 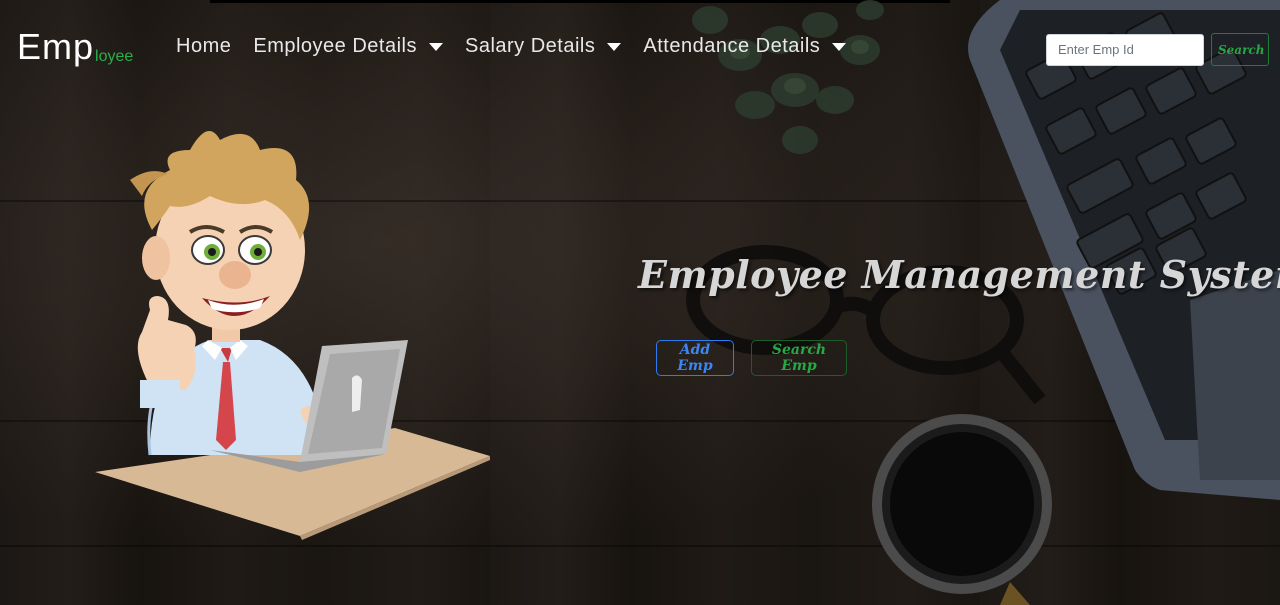 I want to click on nav-employee-details-label: Employee Details, so click(x=335, y=46).